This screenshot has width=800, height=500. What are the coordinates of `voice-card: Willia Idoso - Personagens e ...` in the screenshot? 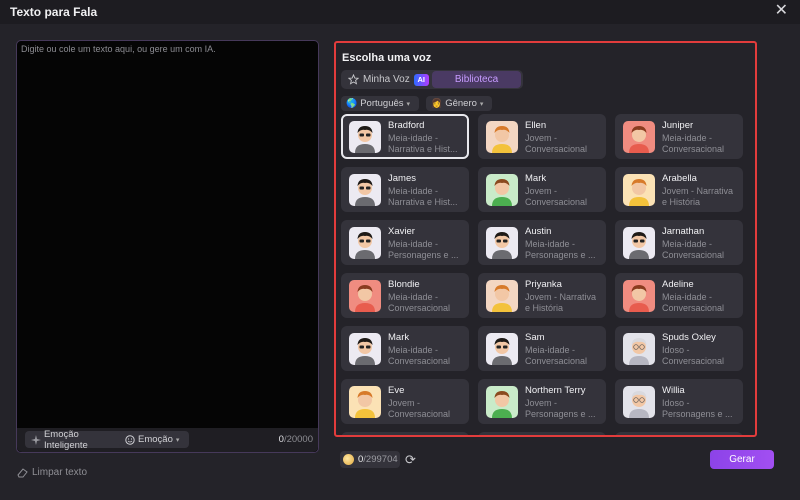 It's located at (679, 401).